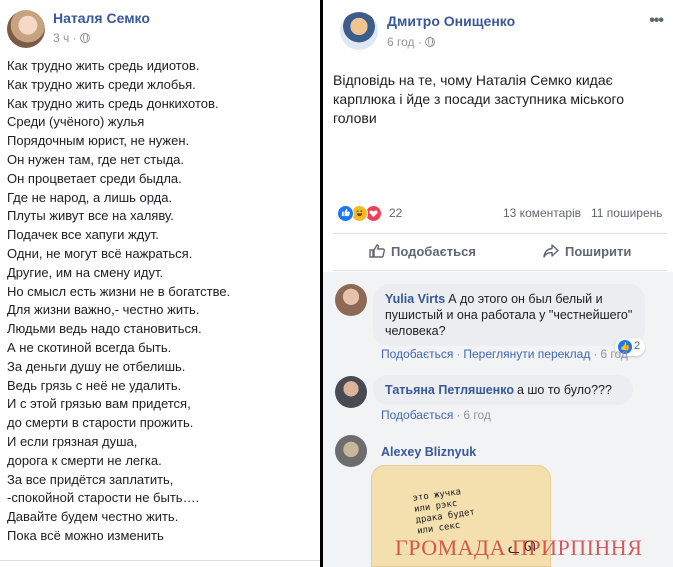 The height and width of the screenshot is (567, 673). I want to click on poem-line: И с этой грязью вам придется,, so click(99, 404).